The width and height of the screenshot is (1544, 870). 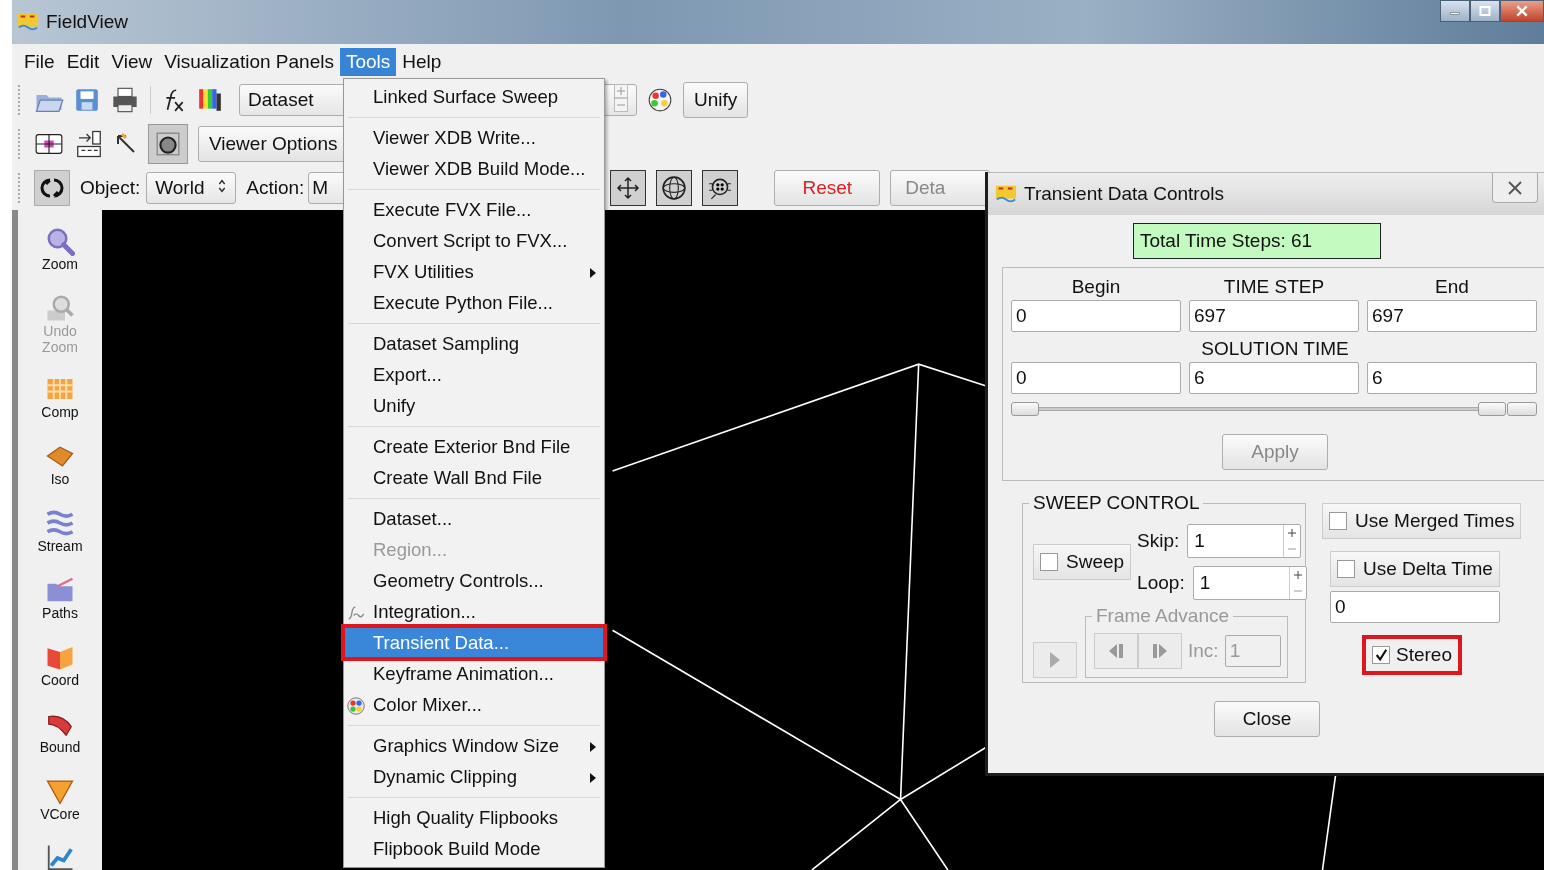 What do you see at coordinates (1244, 541) in the screenshot?
I see `skip-spinbox: 1` at bounding box center [1244, 541].